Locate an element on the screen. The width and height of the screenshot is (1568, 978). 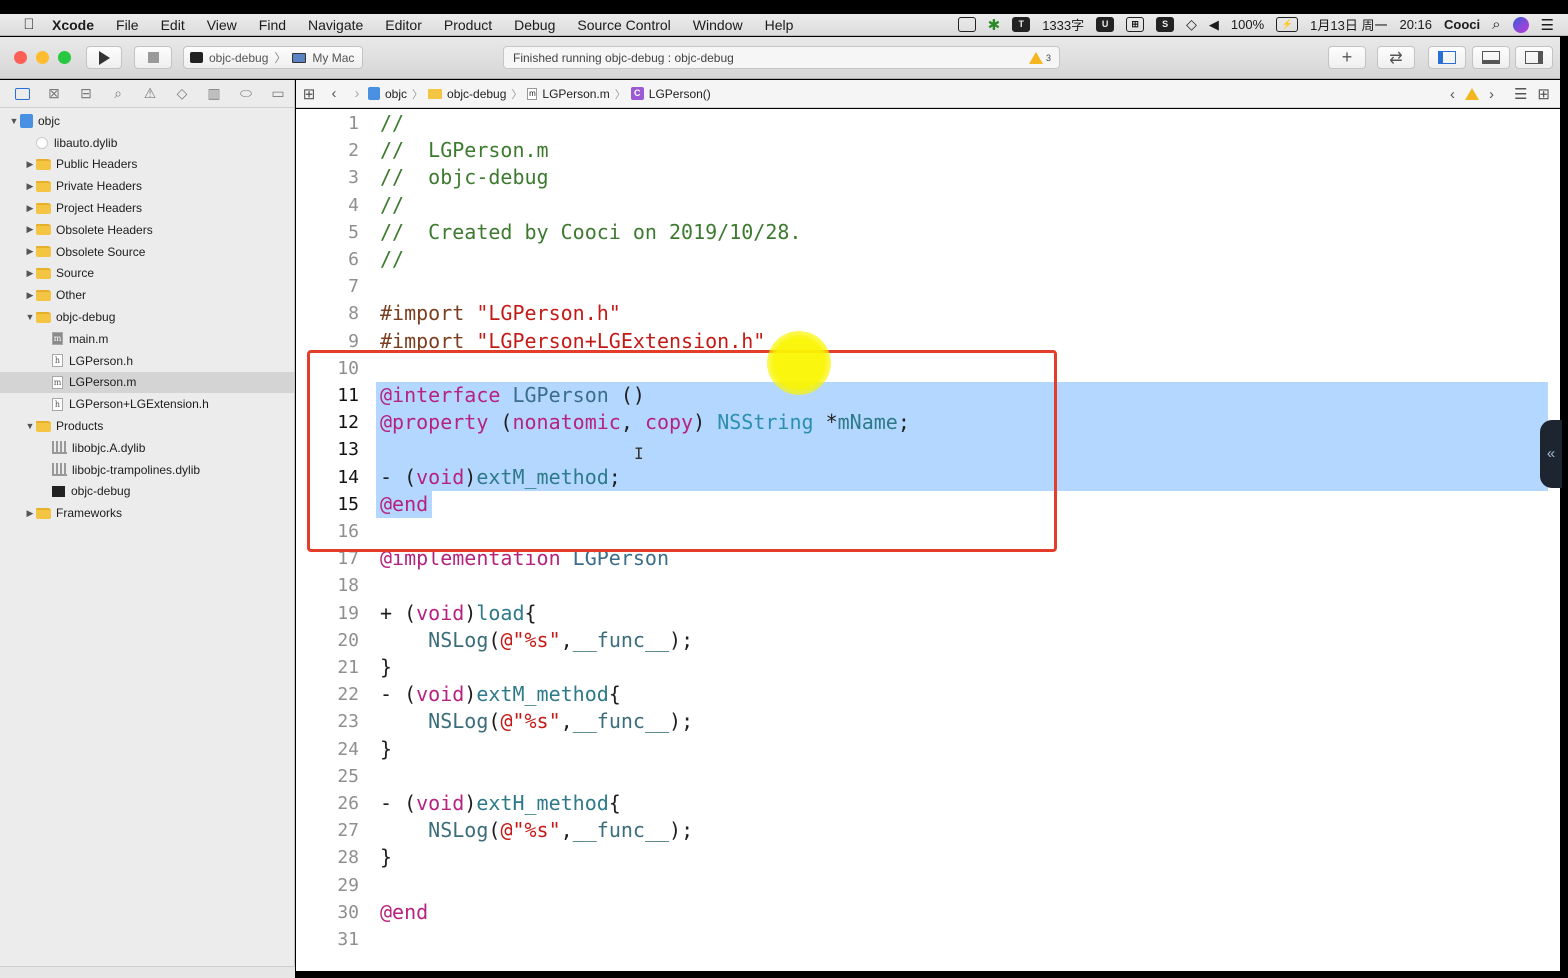
forward-icon: › is located at coordinates (357, 93).